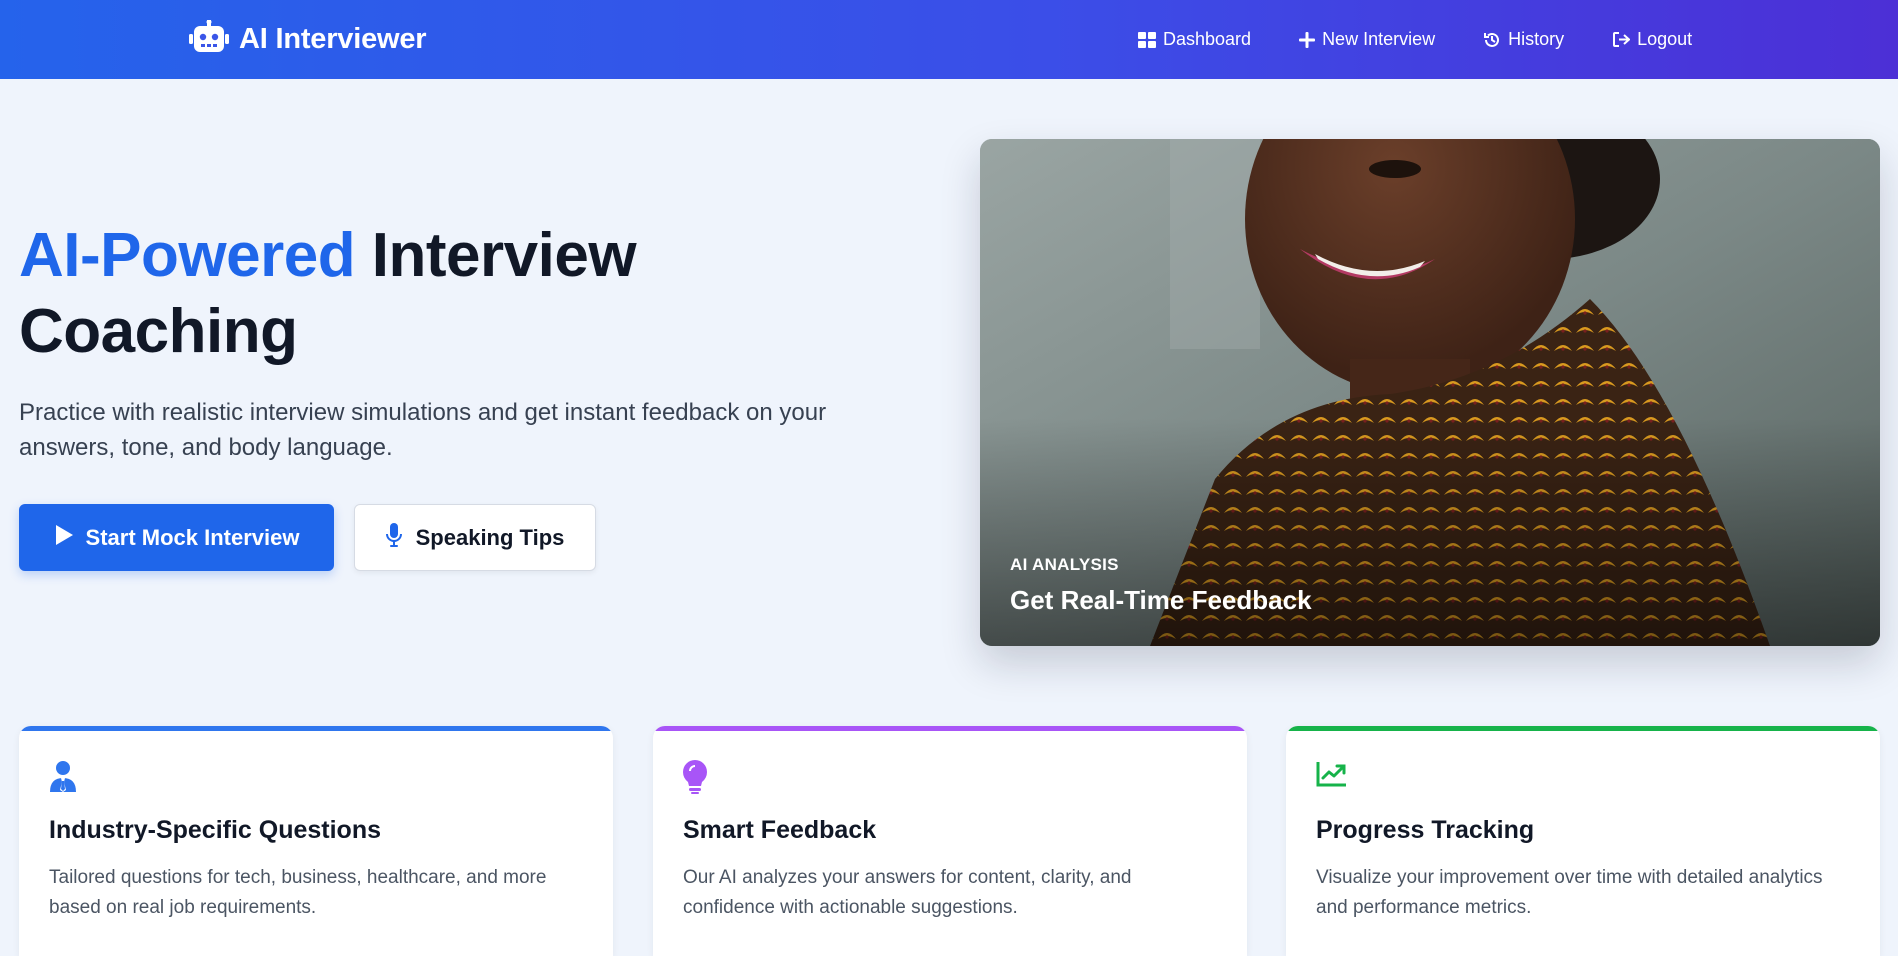 Image resolution: width=1898 pixels, height=956 pixels. I want to click on nav-history: History, so click(1523, 39).